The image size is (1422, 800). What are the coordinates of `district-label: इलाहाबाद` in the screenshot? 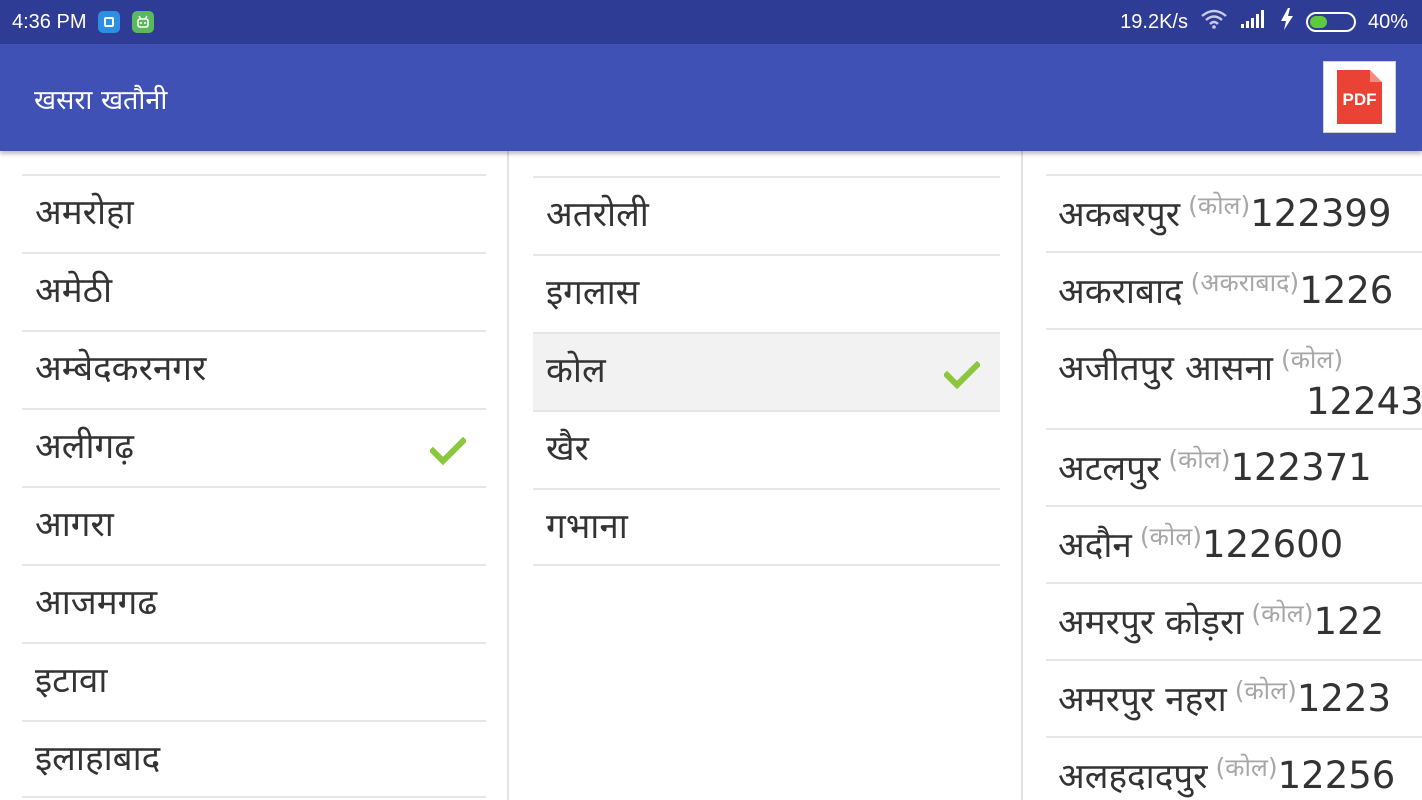 It's located at (98, 759).